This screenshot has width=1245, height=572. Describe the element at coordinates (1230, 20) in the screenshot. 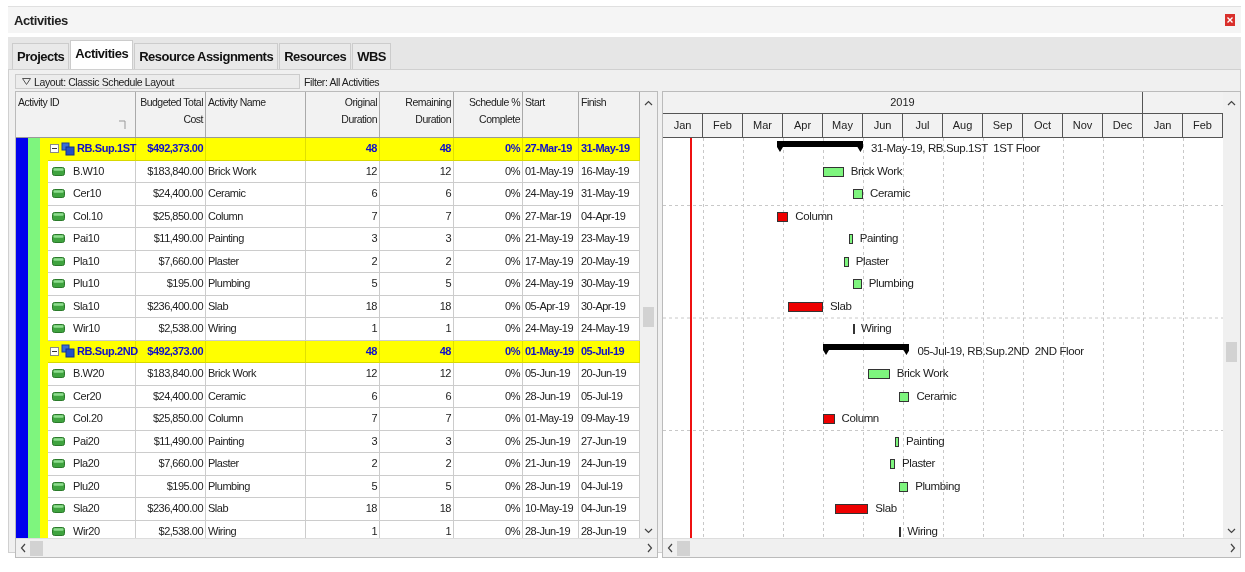

I see `close-icon` at that location.